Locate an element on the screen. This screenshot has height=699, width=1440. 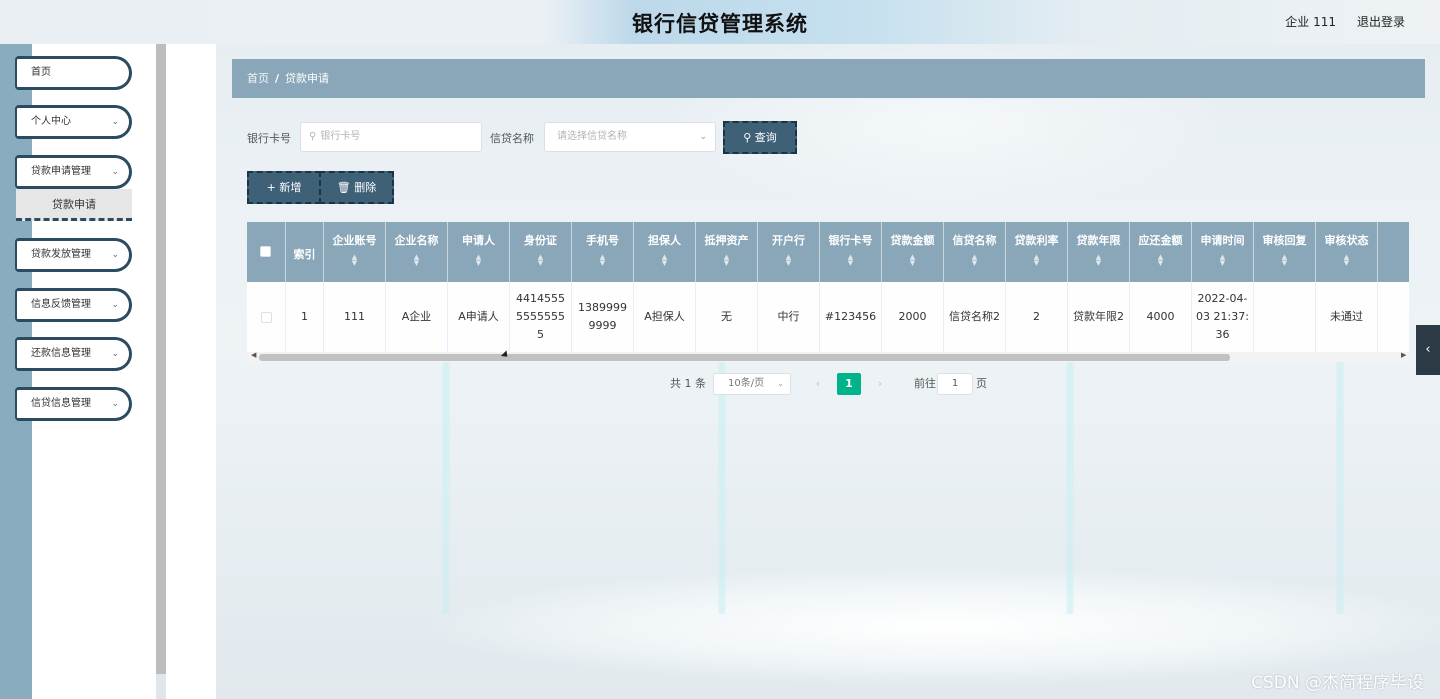
delete-button-label: 删除 is located at coordinates (365, 187).